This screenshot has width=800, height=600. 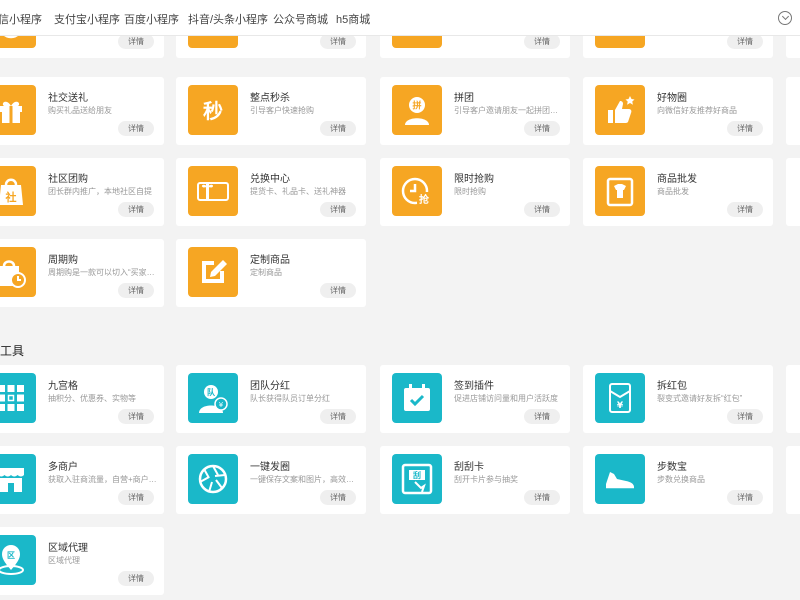 I want to click on tab-h5-mall: h5商城, so click(x=353, y=19).